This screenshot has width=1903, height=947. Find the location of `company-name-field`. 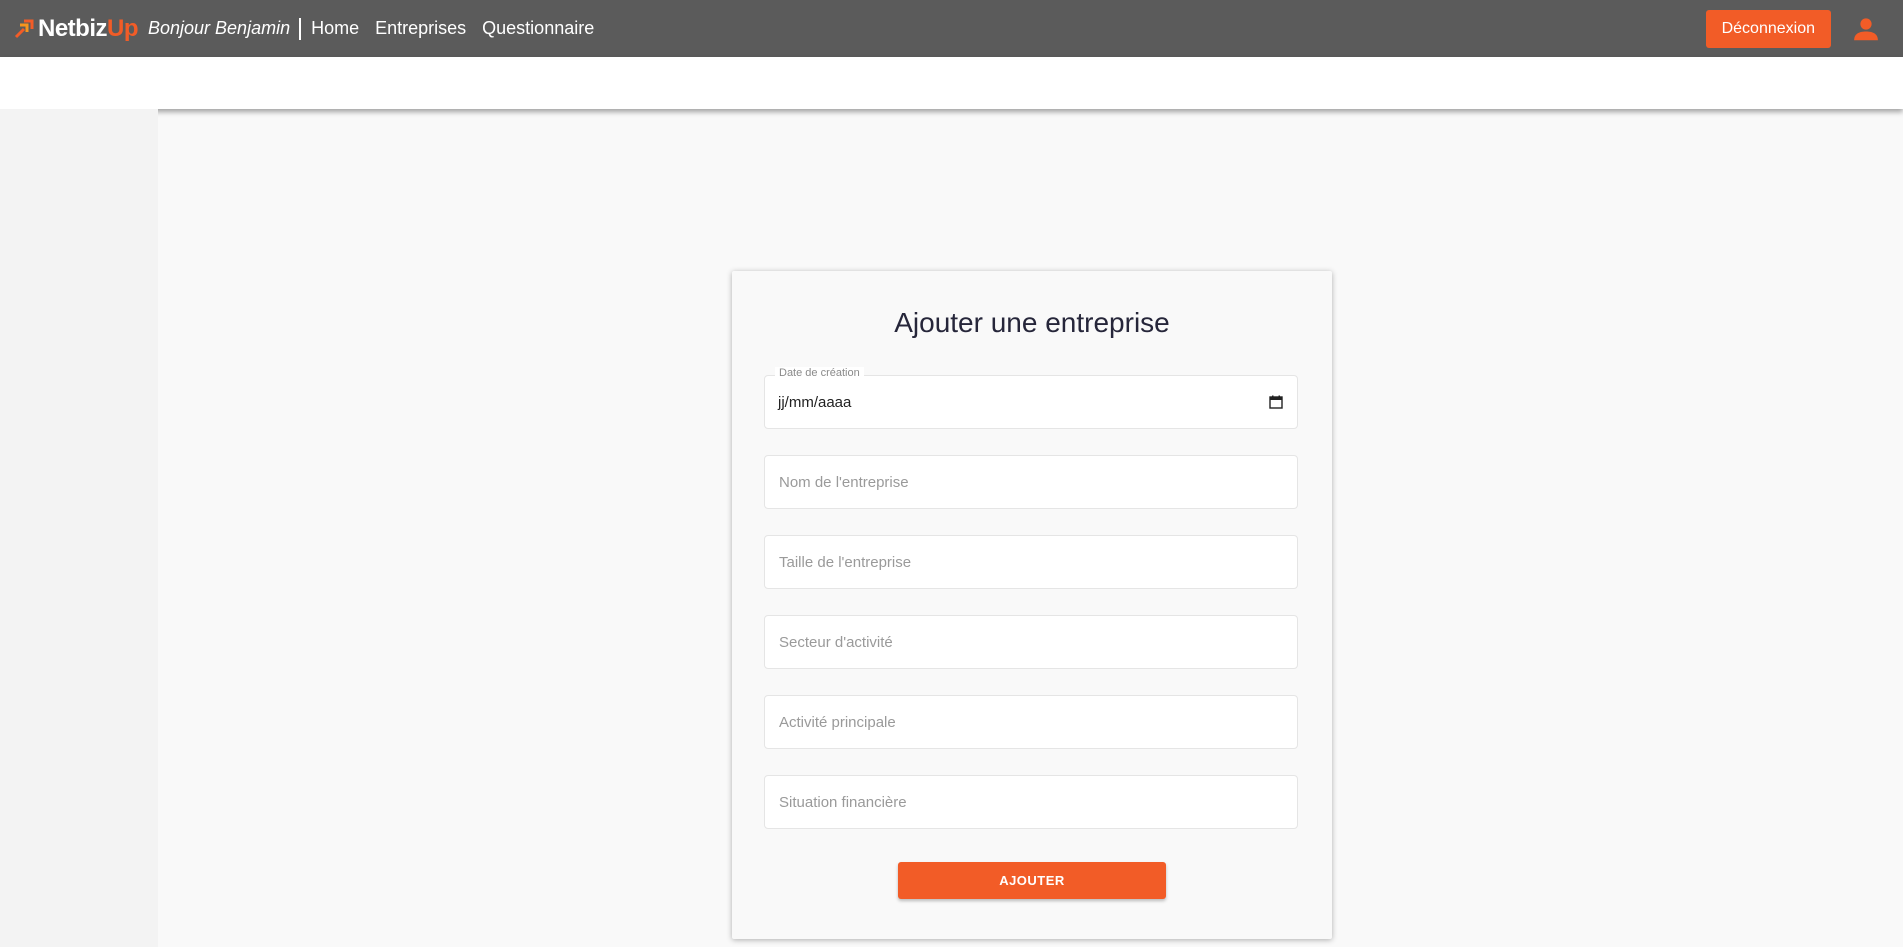

company-name-field is located at coordinates (1031, 482).